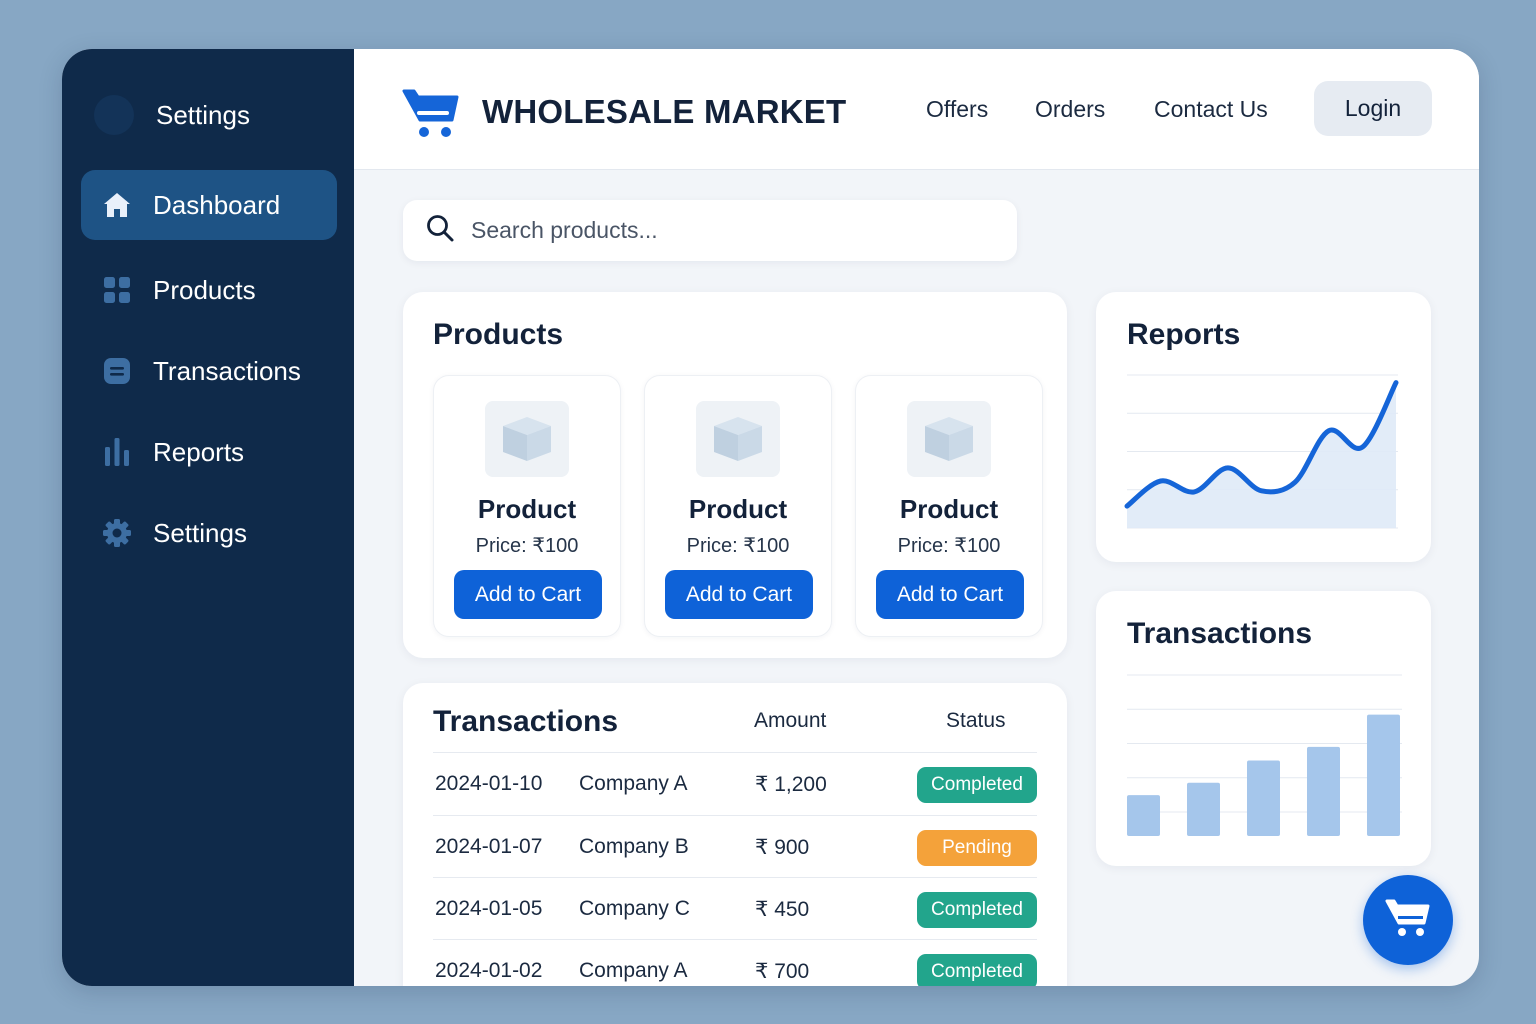 Image resolution: width=1536 pixels, height=1024 pixels. Describe the element at coordinates (634, 846) in the screenshot. I see `cell-company: Company B` at that location.